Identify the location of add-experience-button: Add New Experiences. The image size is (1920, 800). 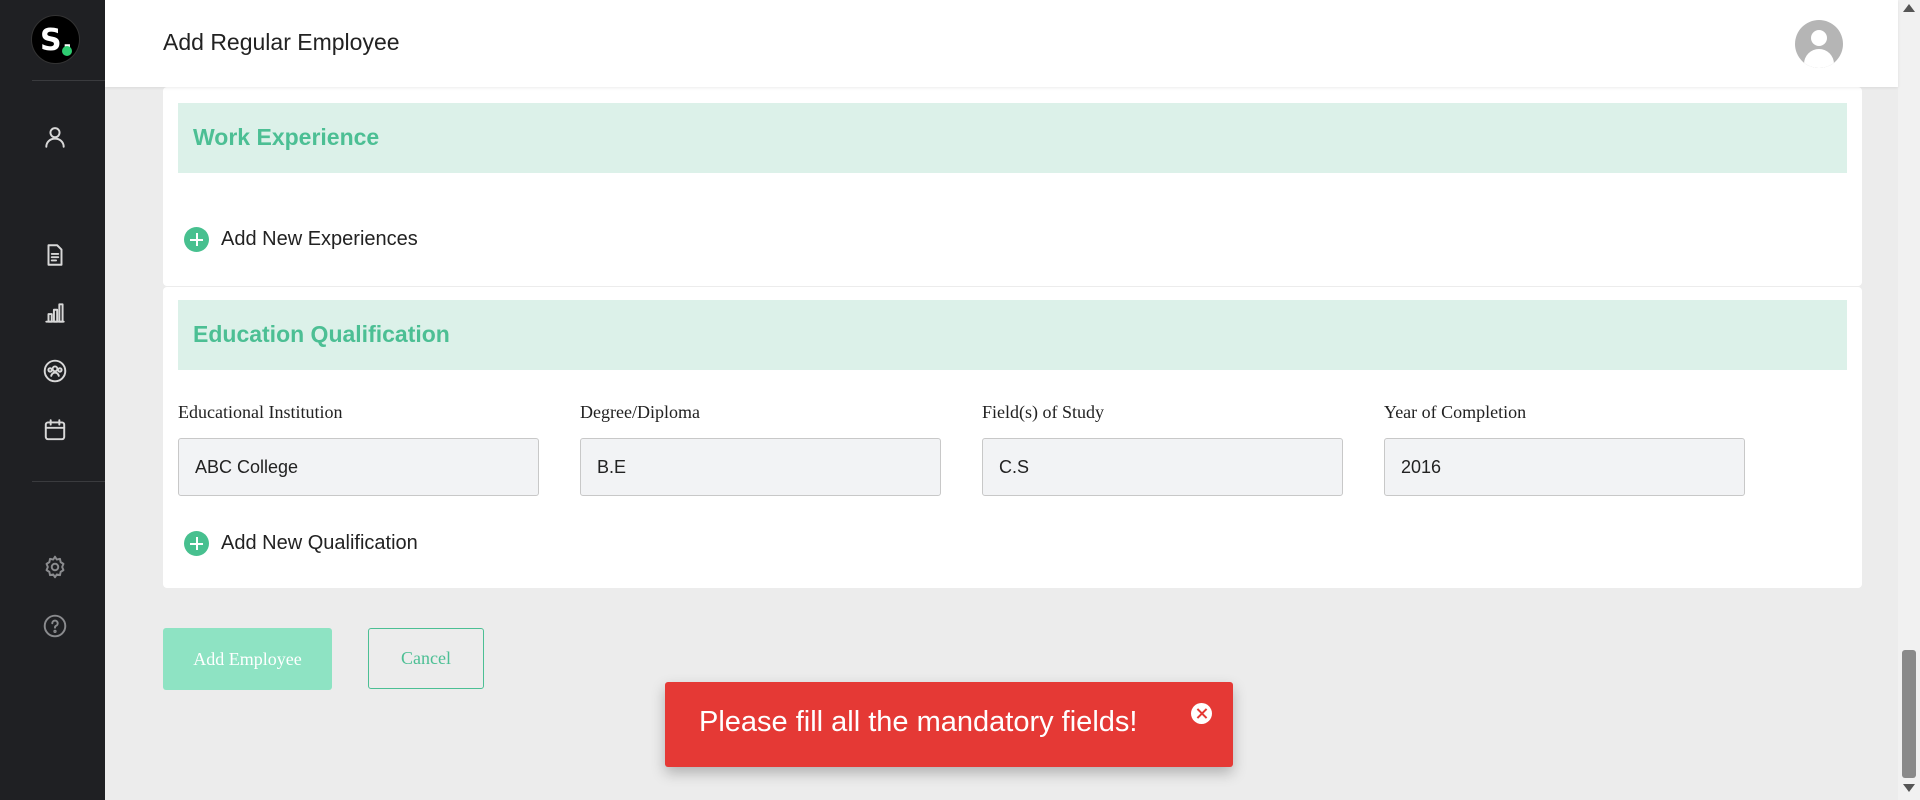
(301, 239).